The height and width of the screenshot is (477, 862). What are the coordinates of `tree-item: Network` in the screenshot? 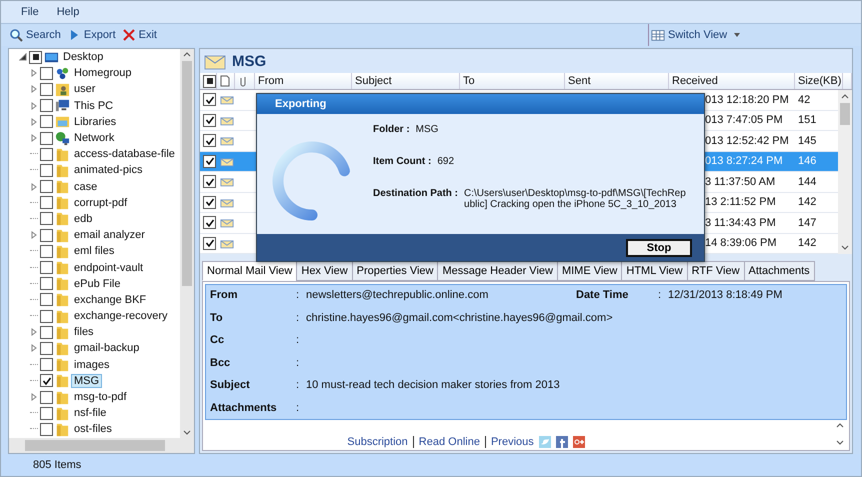 It's located at (94, 138).